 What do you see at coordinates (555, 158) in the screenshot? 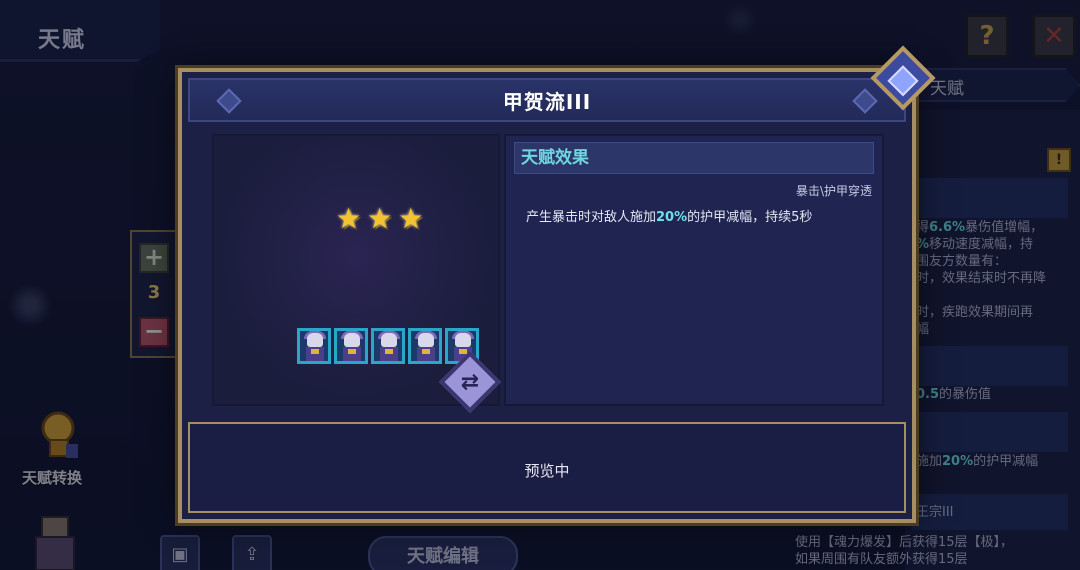
I see `effect-title: 天赋效果` at bounding box center [555, 158].